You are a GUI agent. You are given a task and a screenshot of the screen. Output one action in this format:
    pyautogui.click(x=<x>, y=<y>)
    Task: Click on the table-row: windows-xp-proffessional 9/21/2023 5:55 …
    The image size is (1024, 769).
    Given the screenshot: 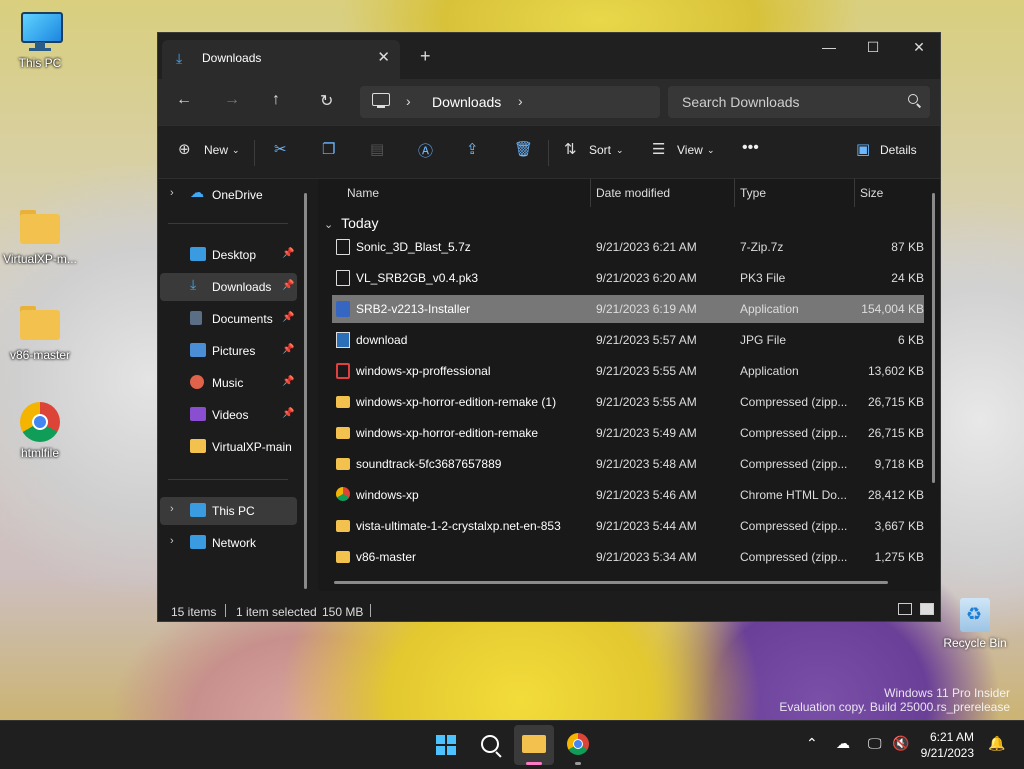 What is the action you would take?
    pyautogui.click(x=628, y=371)
    